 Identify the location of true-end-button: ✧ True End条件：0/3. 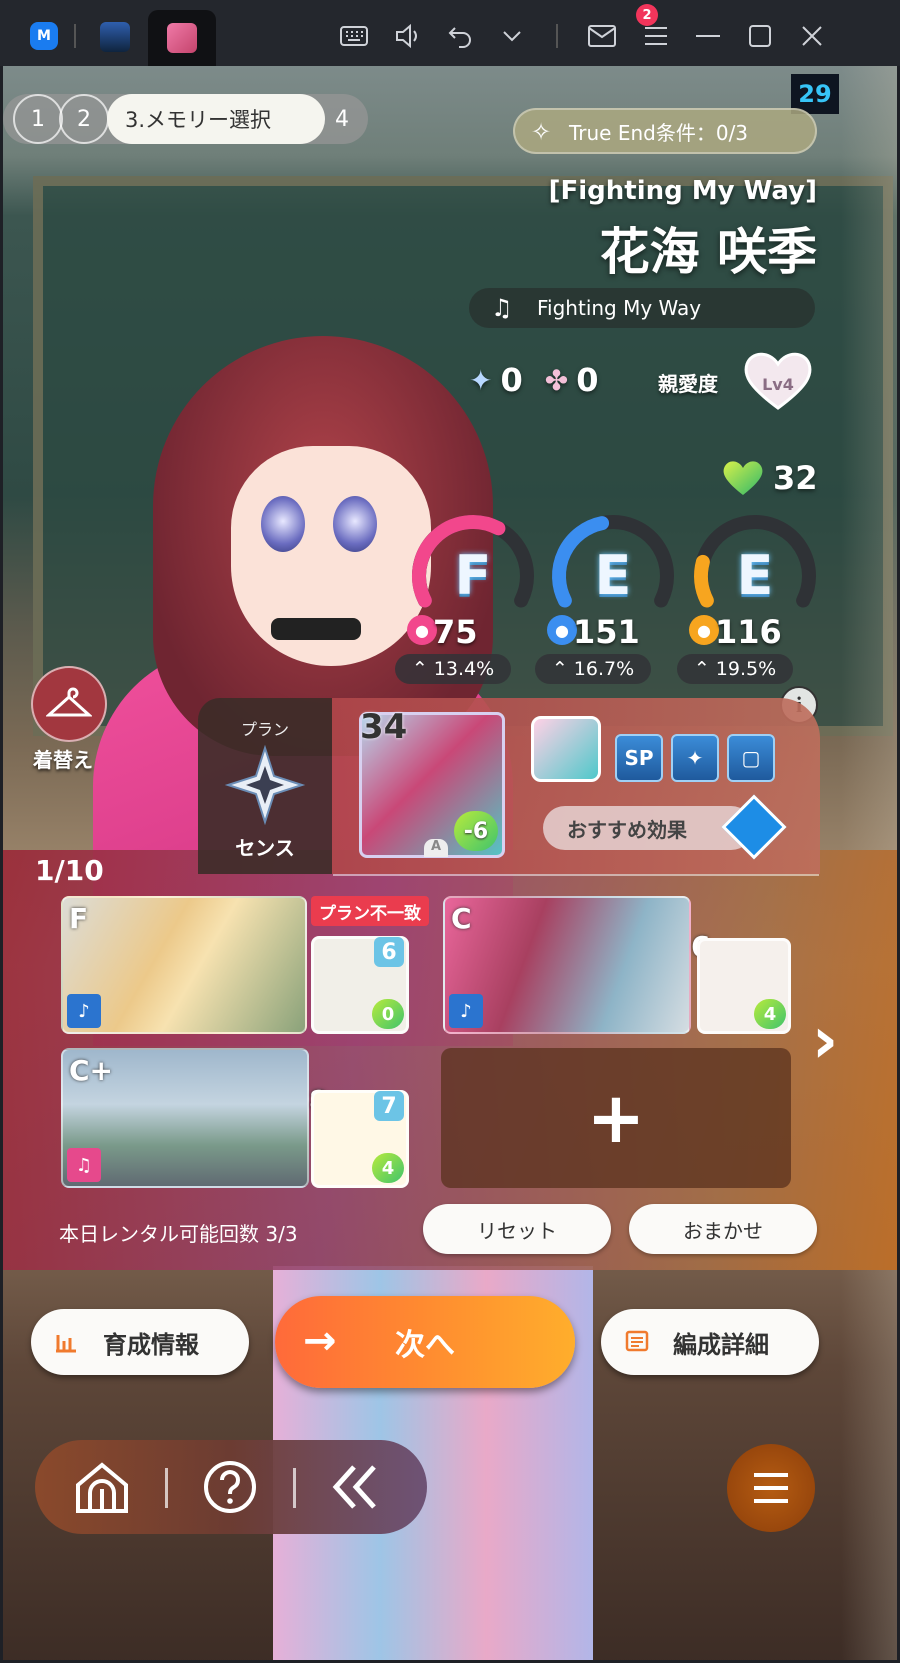
(665, 131).